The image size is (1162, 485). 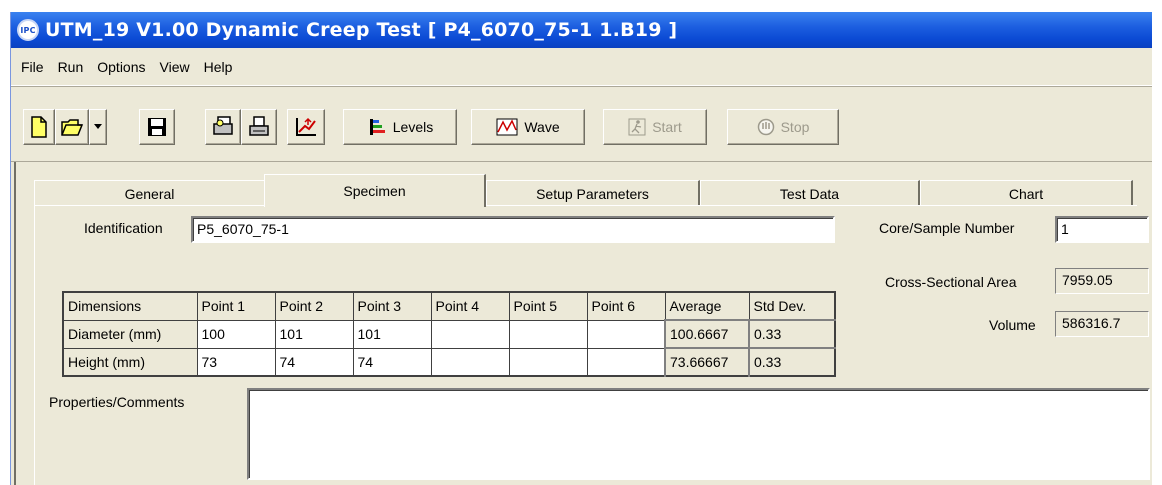 I want to click on height-point-2-cell: 74, so click(x=314, y=362).